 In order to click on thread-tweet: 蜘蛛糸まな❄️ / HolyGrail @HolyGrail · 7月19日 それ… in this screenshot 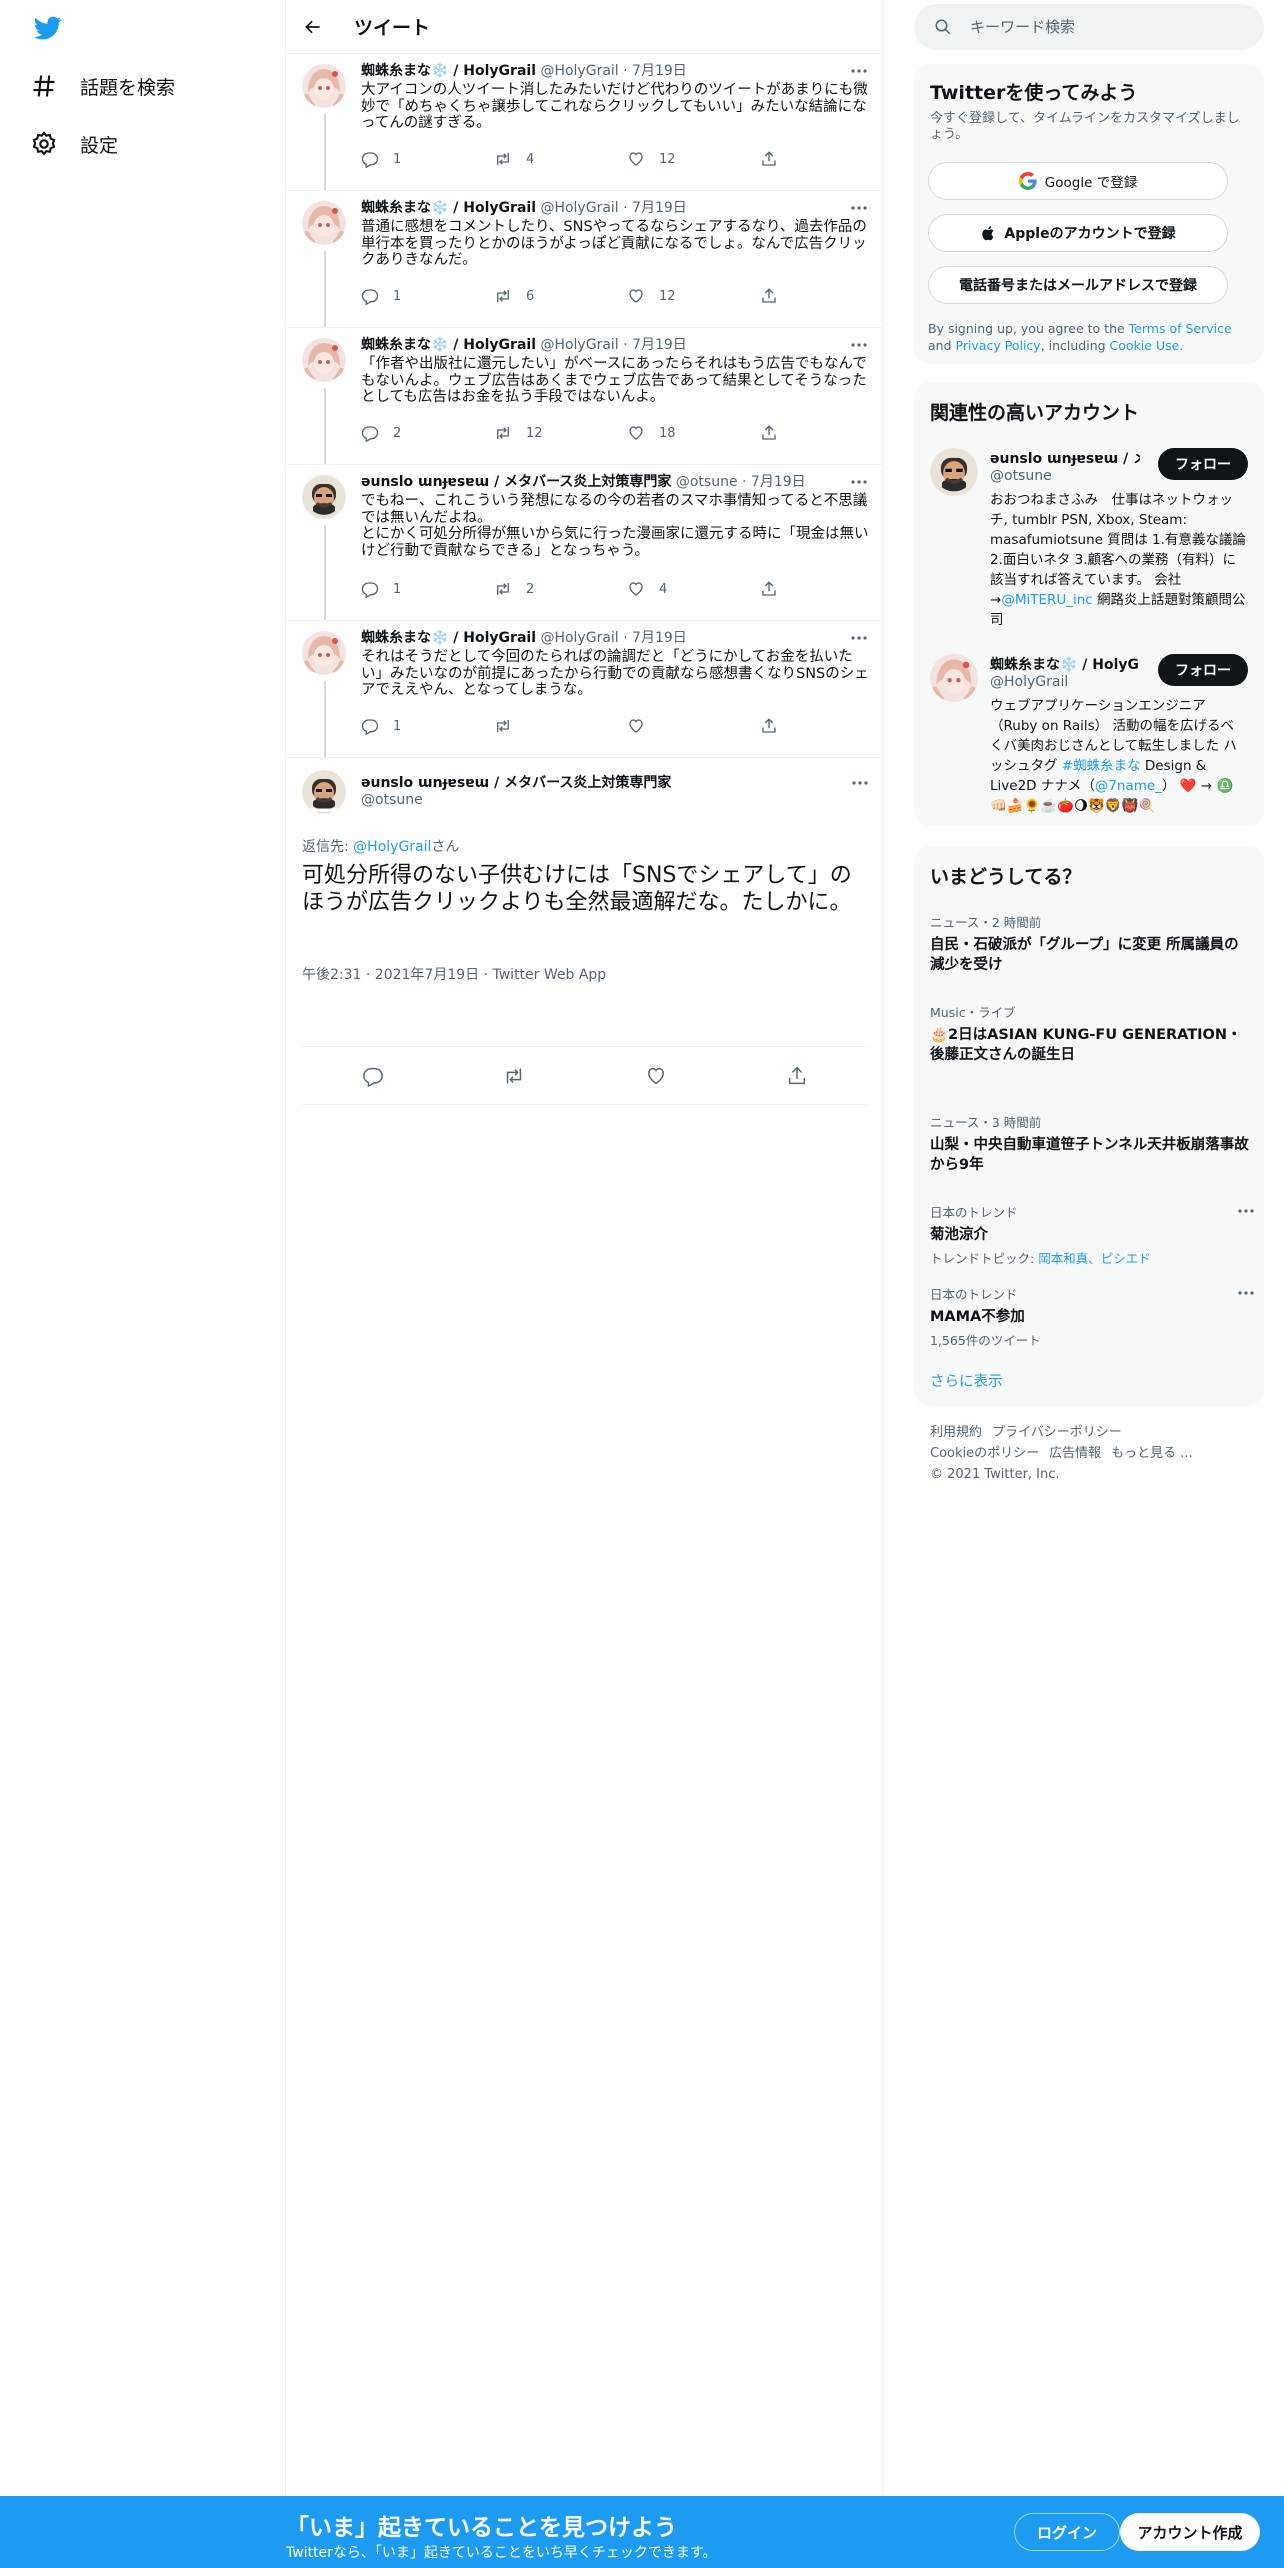, I will do `click(584, 689)`.